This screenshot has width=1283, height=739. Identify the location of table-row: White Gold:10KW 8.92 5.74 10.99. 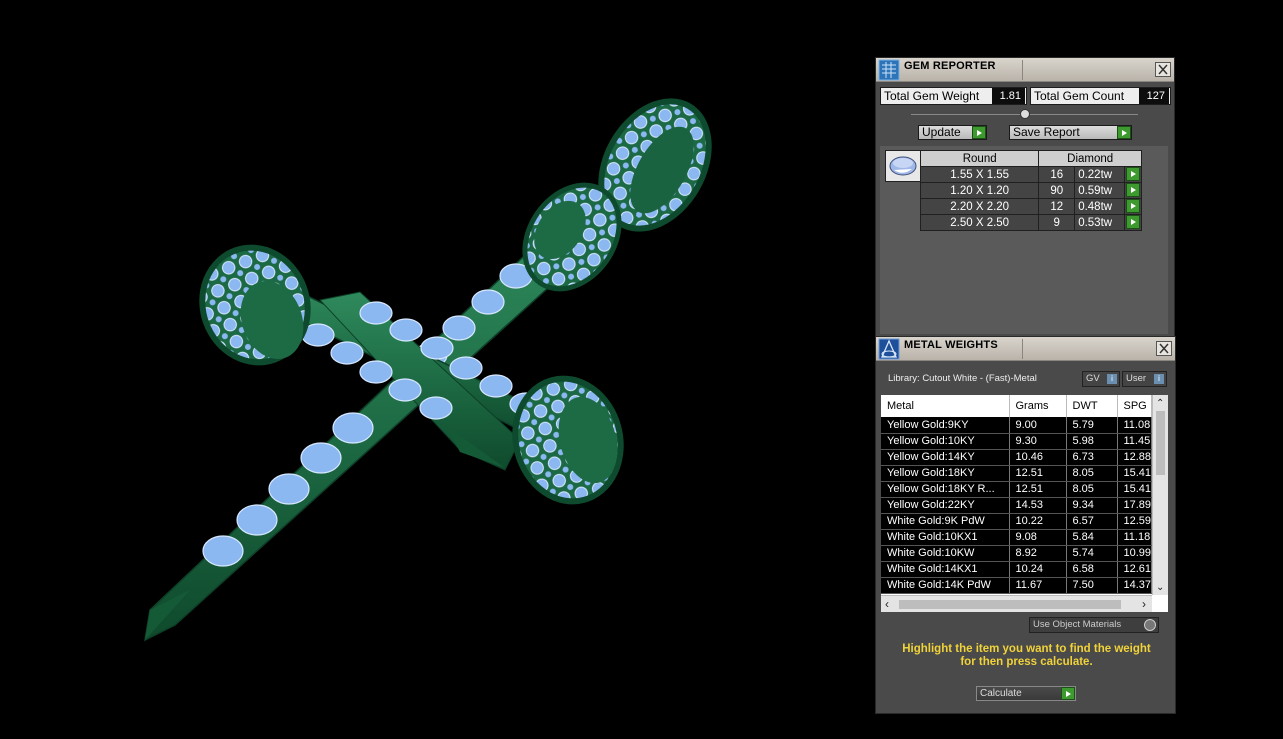
(1016, 553).